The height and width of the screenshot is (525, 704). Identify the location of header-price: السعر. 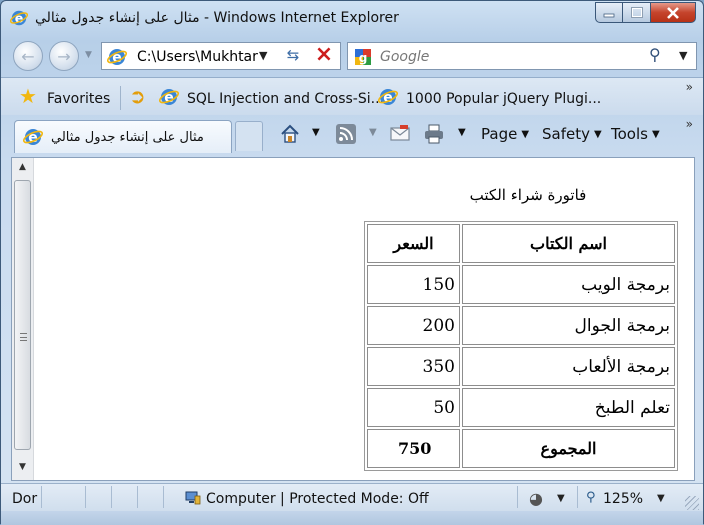
(413, 243).